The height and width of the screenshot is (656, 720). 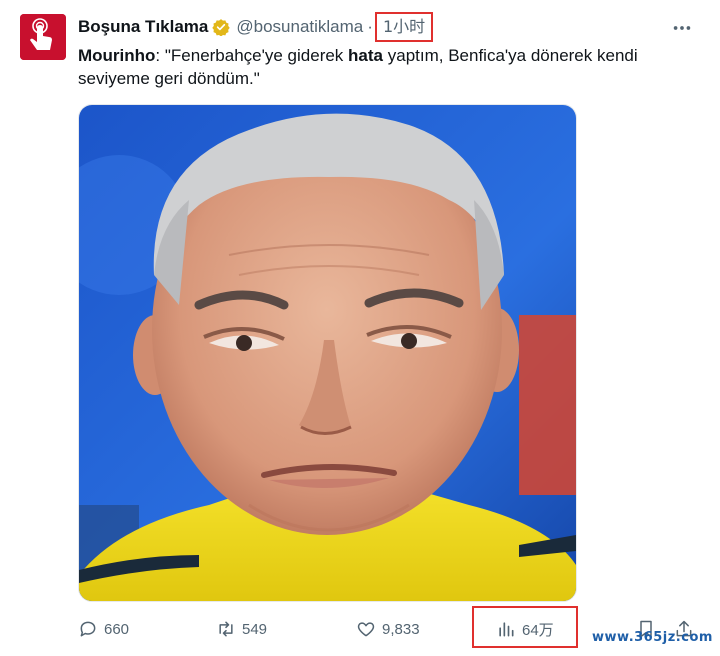 What do you see at coordinates (117, 55) in the screenshot?
I see `tweet-bold-lead: Mourinho` at bounding box center [117, 55].